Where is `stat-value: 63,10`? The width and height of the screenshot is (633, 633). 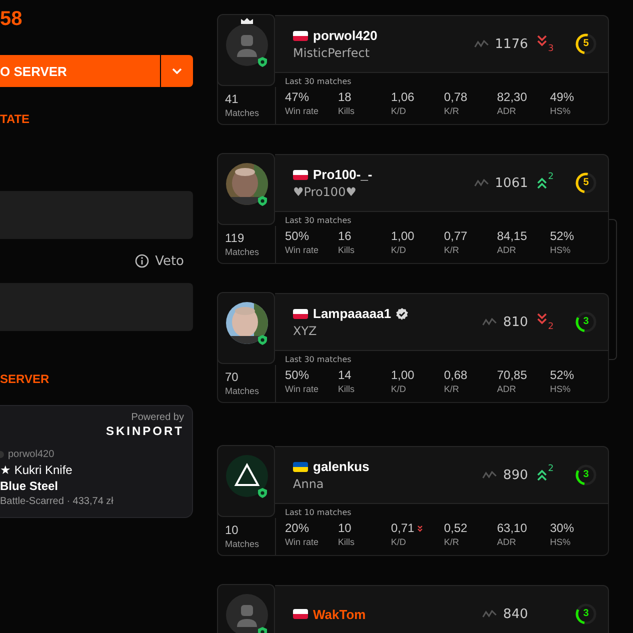
stat-value: 63,10 is located at coordinates (512, 528).